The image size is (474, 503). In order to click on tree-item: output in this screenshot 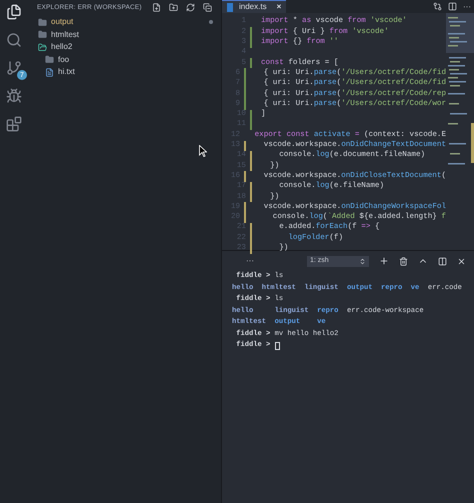, I will do `click(62, 22)`.